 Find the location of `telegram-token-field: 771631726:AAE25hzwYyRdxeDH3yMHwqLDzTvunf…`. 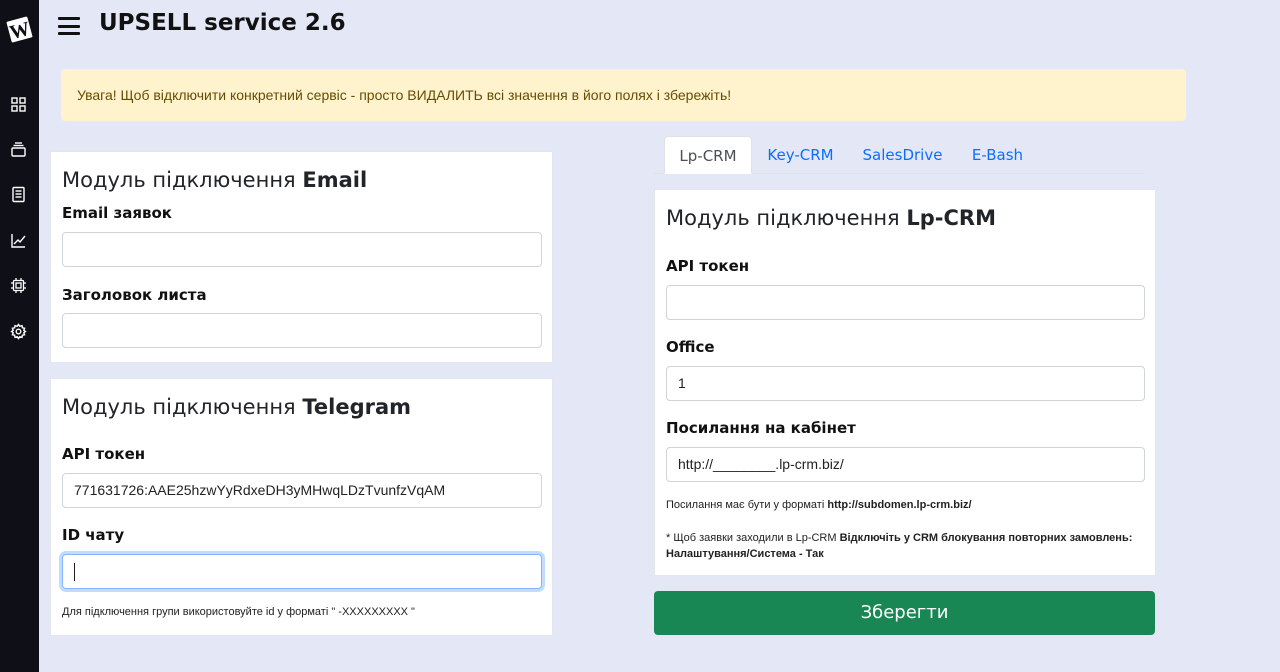

telegram-token-field: 771631726:AAE25hzwYyRdxeDH3yMHwqLDzTvunf… is located at coordinates (302, 490).